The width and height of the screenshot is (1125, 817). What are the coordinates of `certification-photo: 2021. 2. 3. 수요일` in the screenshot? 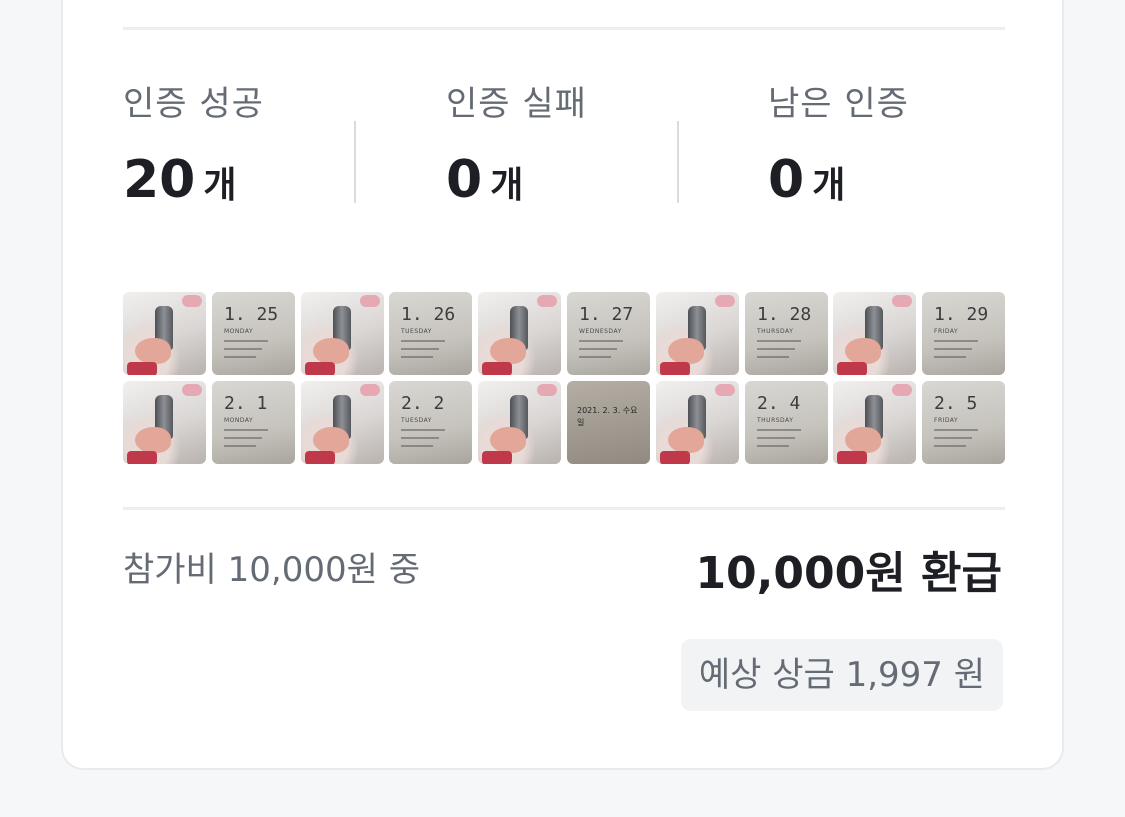 It's located at (608, 422).